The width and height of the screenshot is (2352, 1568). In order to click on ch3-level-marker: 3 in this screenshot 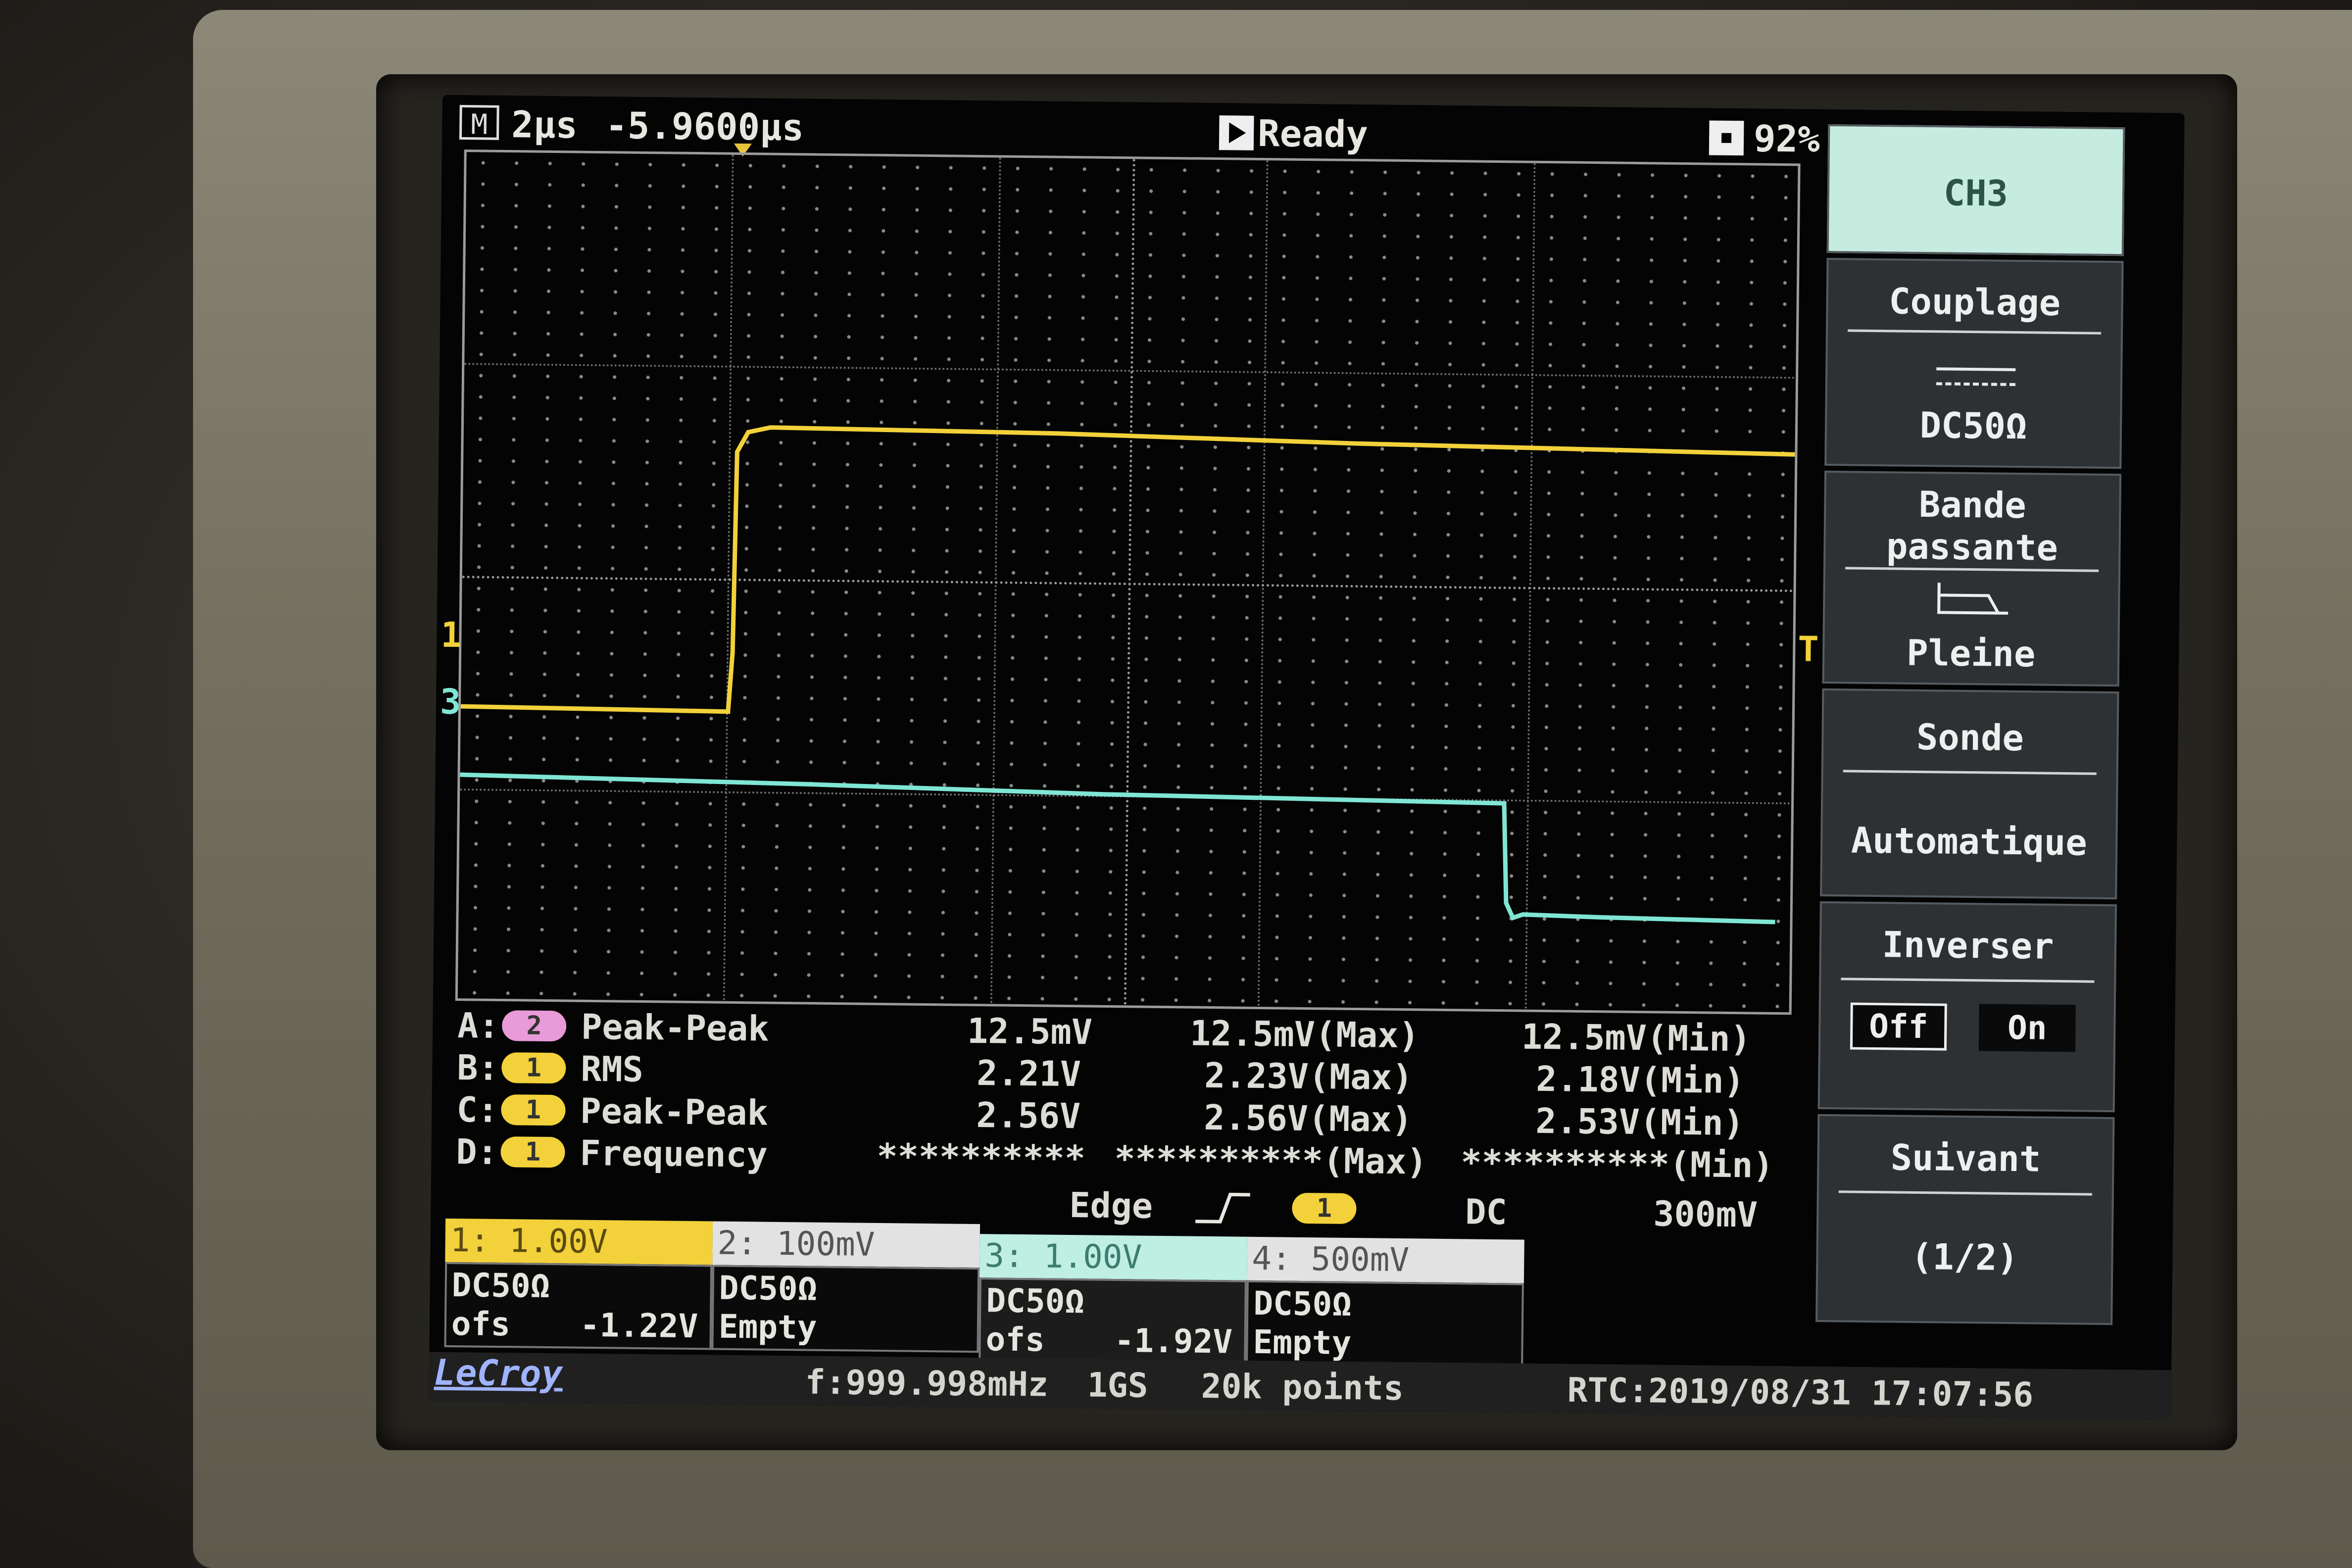, I will do `click(450, 702)`.